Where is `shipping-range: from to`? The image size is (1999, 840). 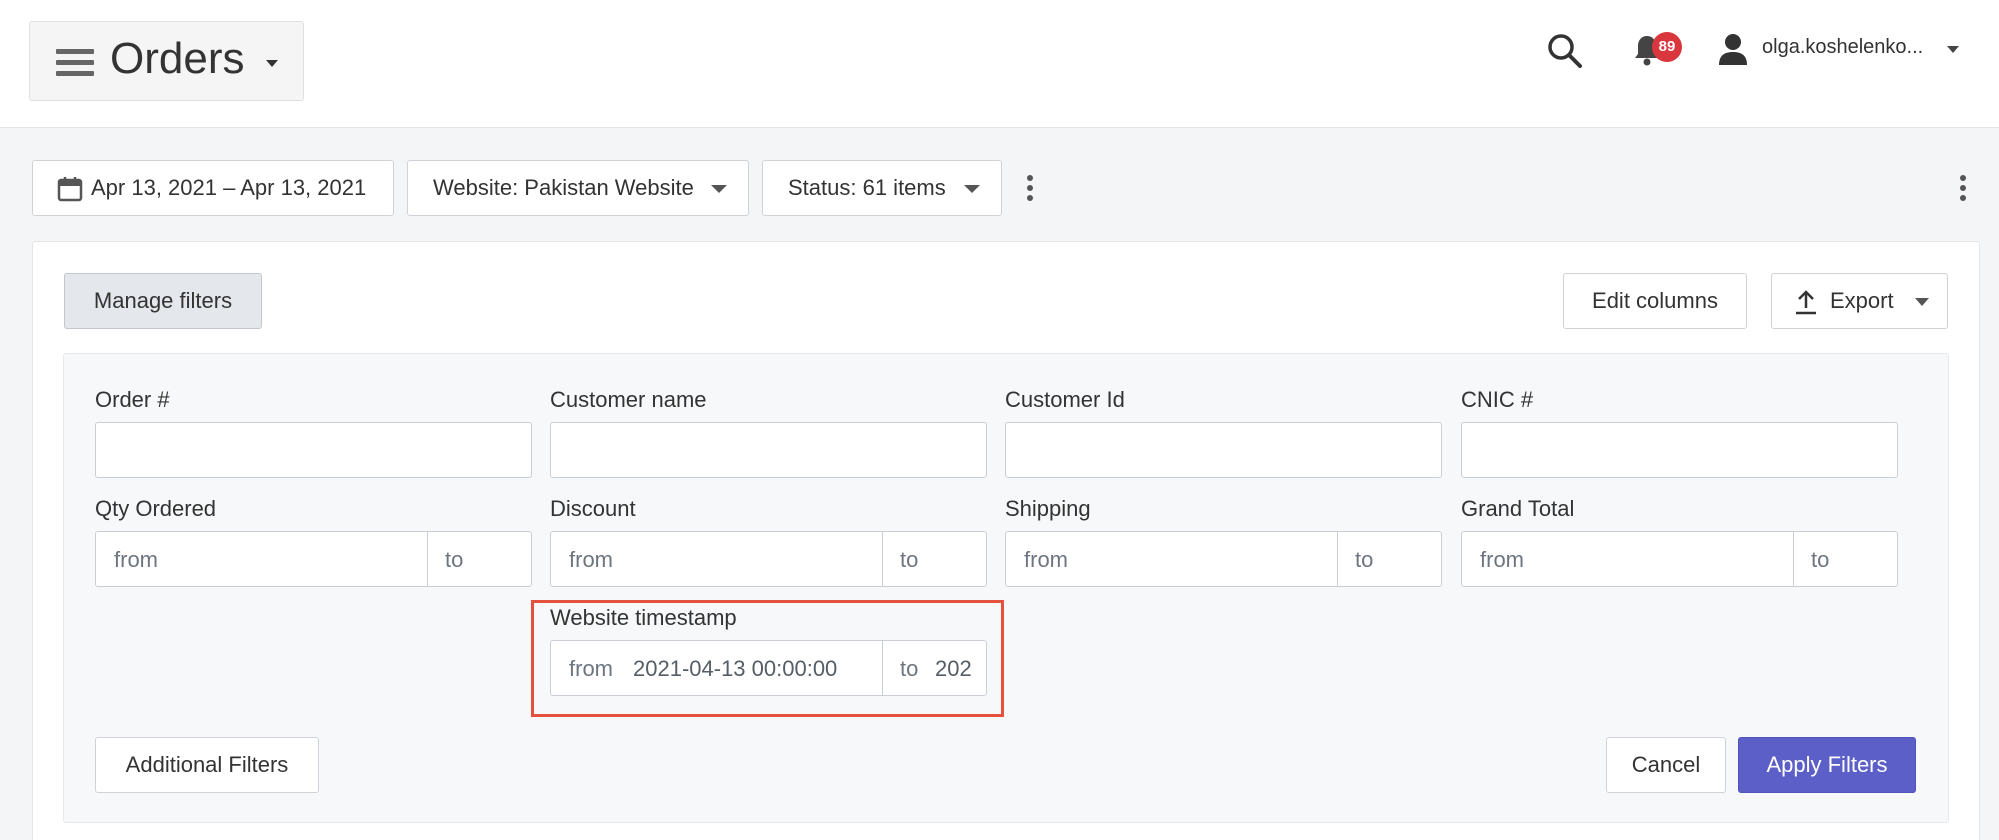
shipping-range: from to is located at coordinates (1223, 559).